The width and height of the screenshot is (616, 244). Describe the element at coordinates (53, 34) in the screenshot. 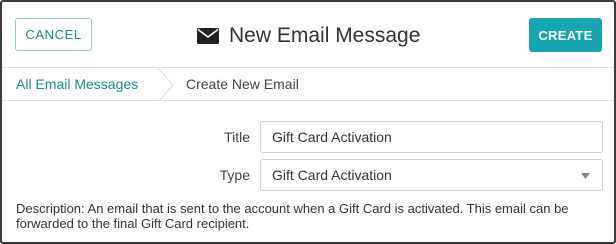

I see `cancel-button: CANCEL` at that location.